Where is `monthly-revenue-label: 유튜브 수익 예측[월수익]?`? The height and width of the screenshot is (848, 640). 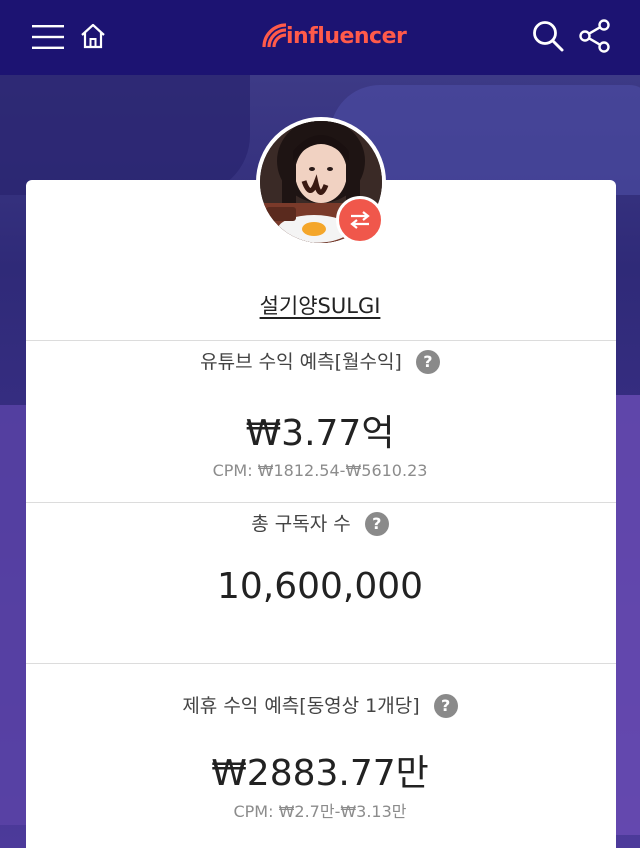
monthly-revenue-label: 유튜브 수익 예측[월수익]? is located at coordinates (320, 360).